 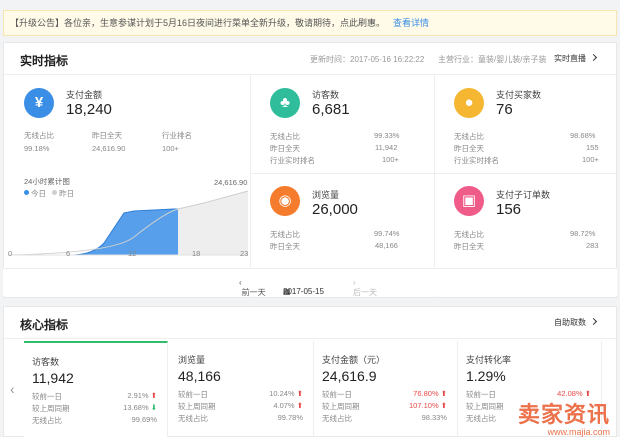 What do you see at coordinates (583, 233) in the screenshot?
I see `stat-value: 98.72%` at bounding box center [583, 233].